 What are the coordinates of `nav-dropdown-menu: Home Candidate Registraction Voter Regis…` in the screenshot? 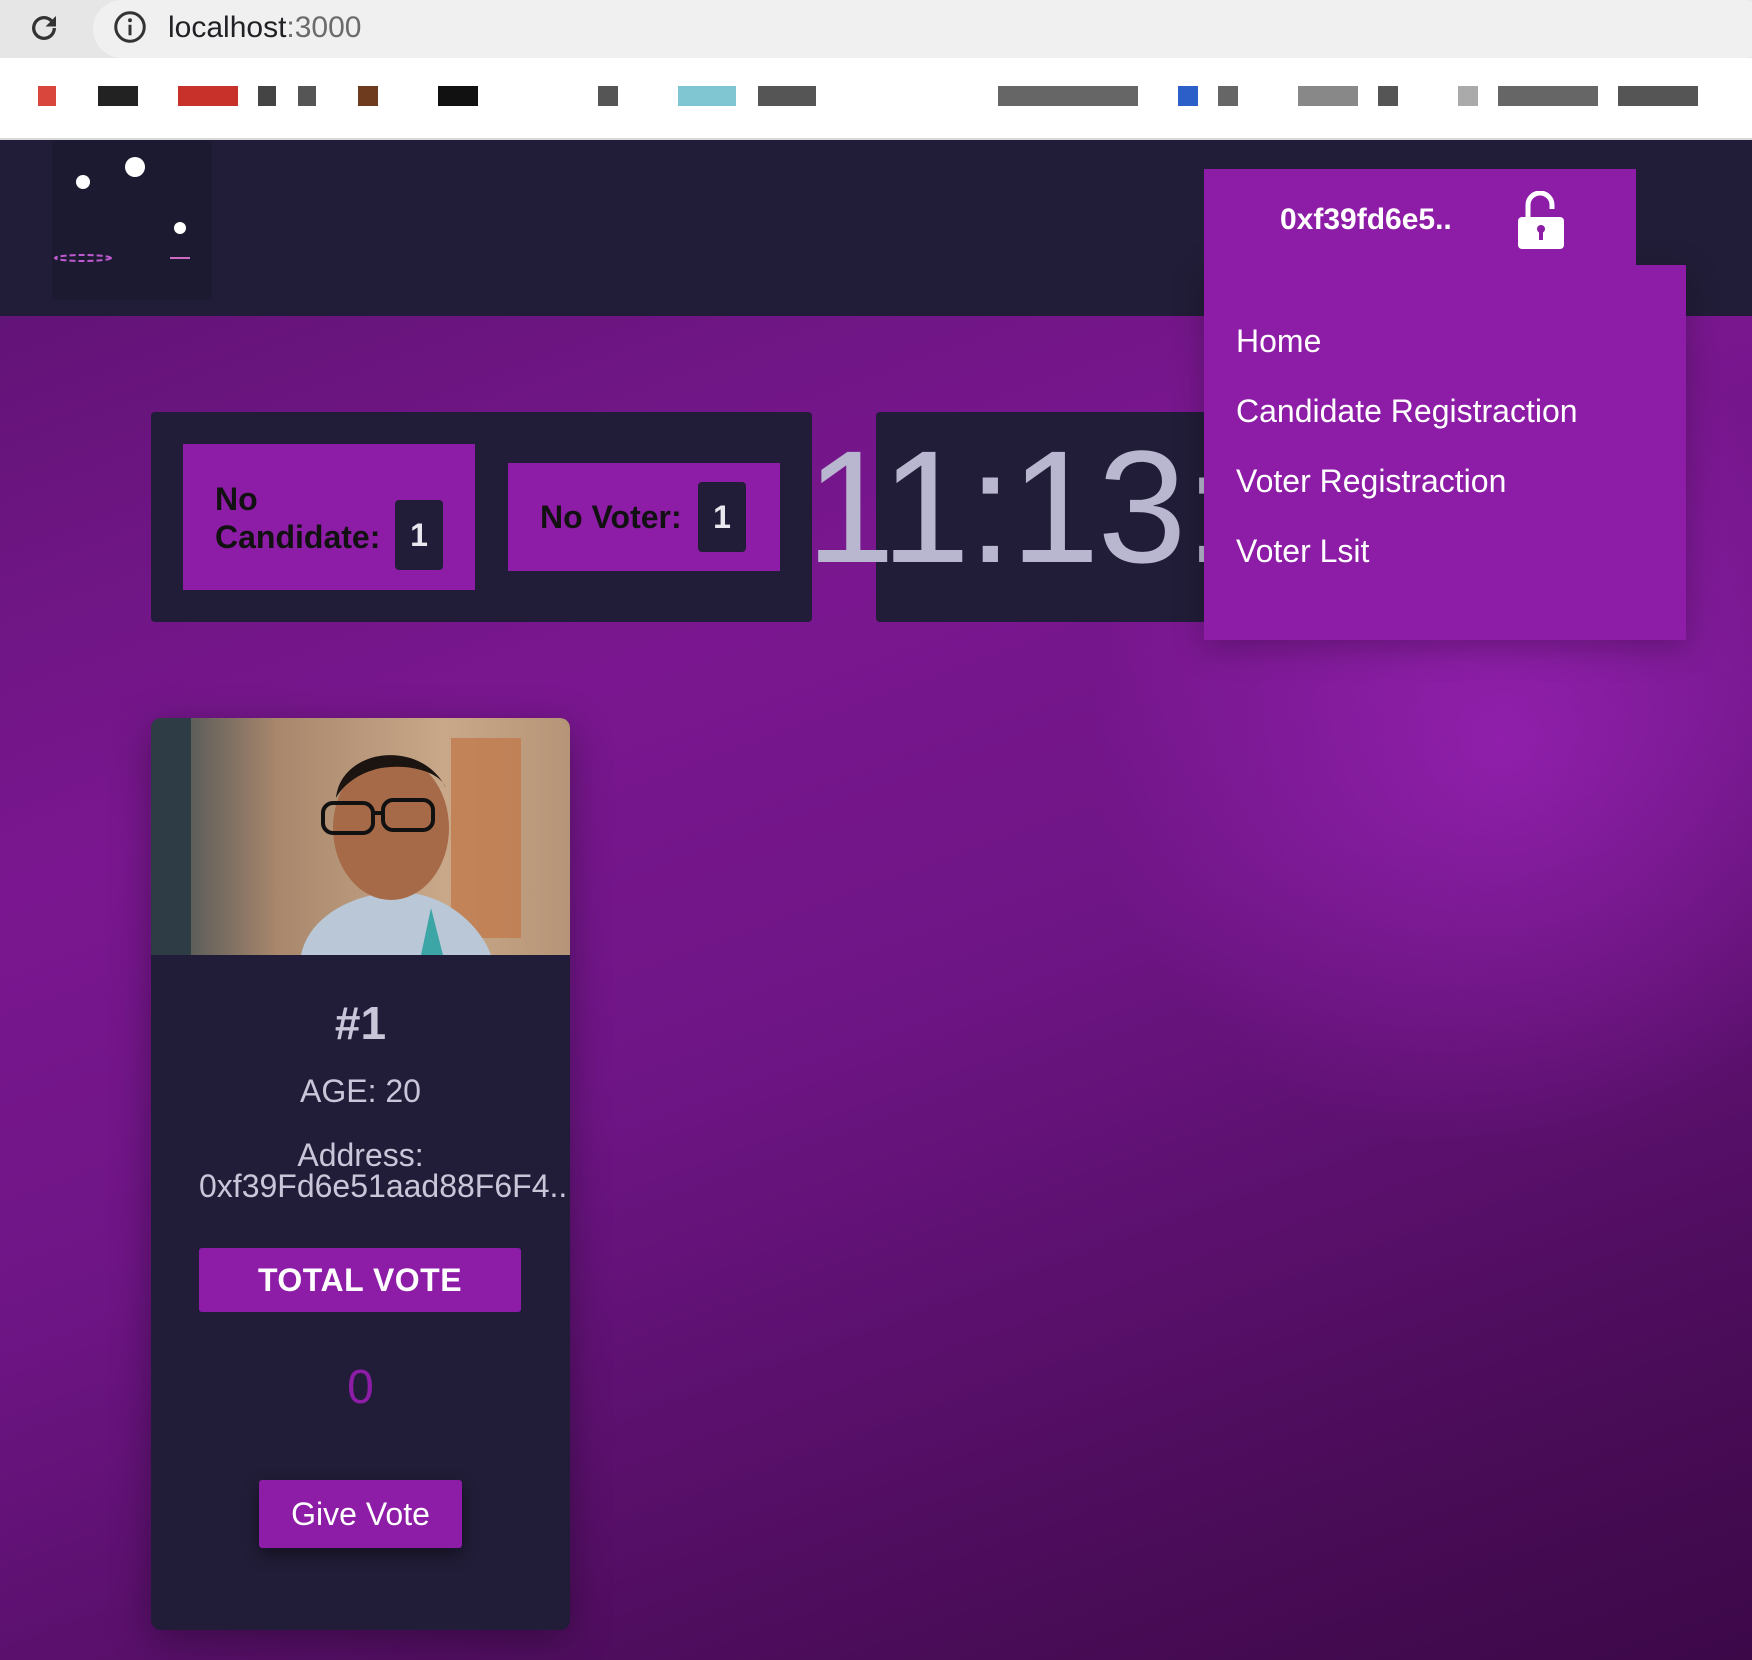 It's located at (1445, 452).